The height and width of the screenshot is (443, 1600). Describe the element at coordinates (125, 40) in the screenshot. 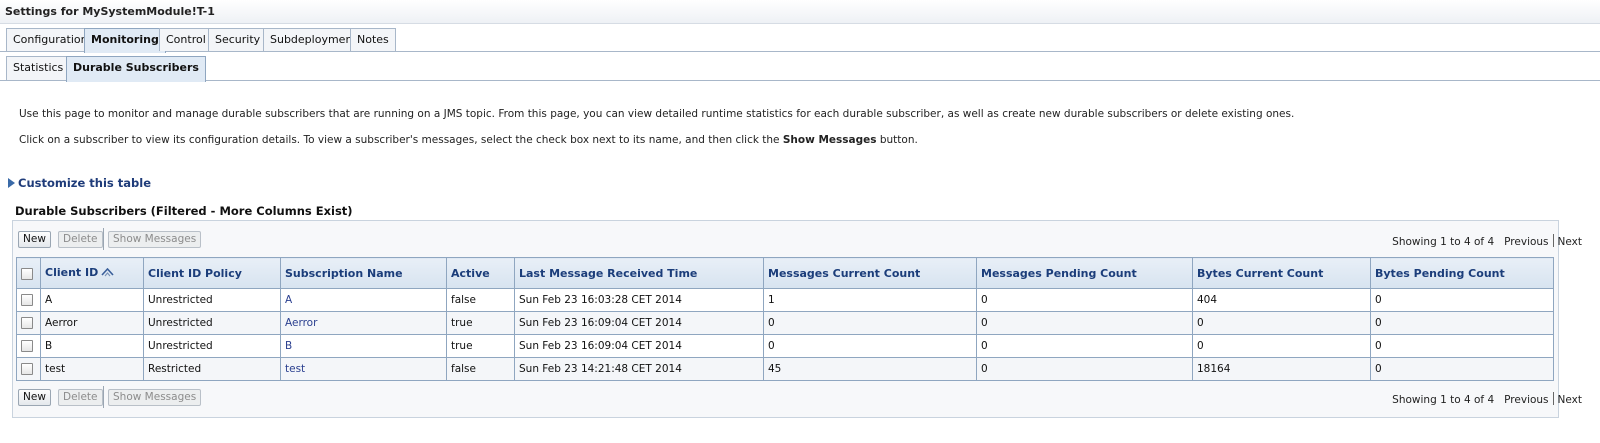

I see `tab-monitoring: Monitoring` at that location.